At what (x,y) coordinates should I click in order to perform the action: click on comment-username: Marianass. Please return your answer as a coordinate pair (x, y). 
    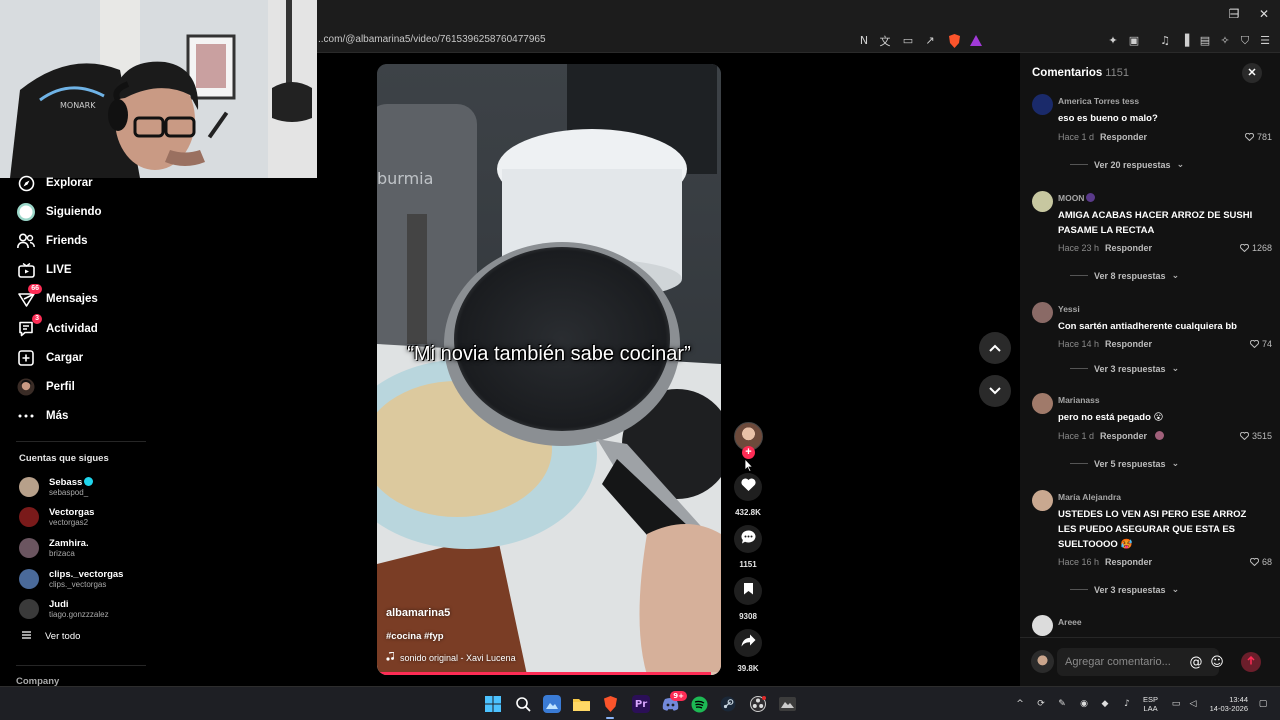
    Looking at the image, I should click on (1079, 400).